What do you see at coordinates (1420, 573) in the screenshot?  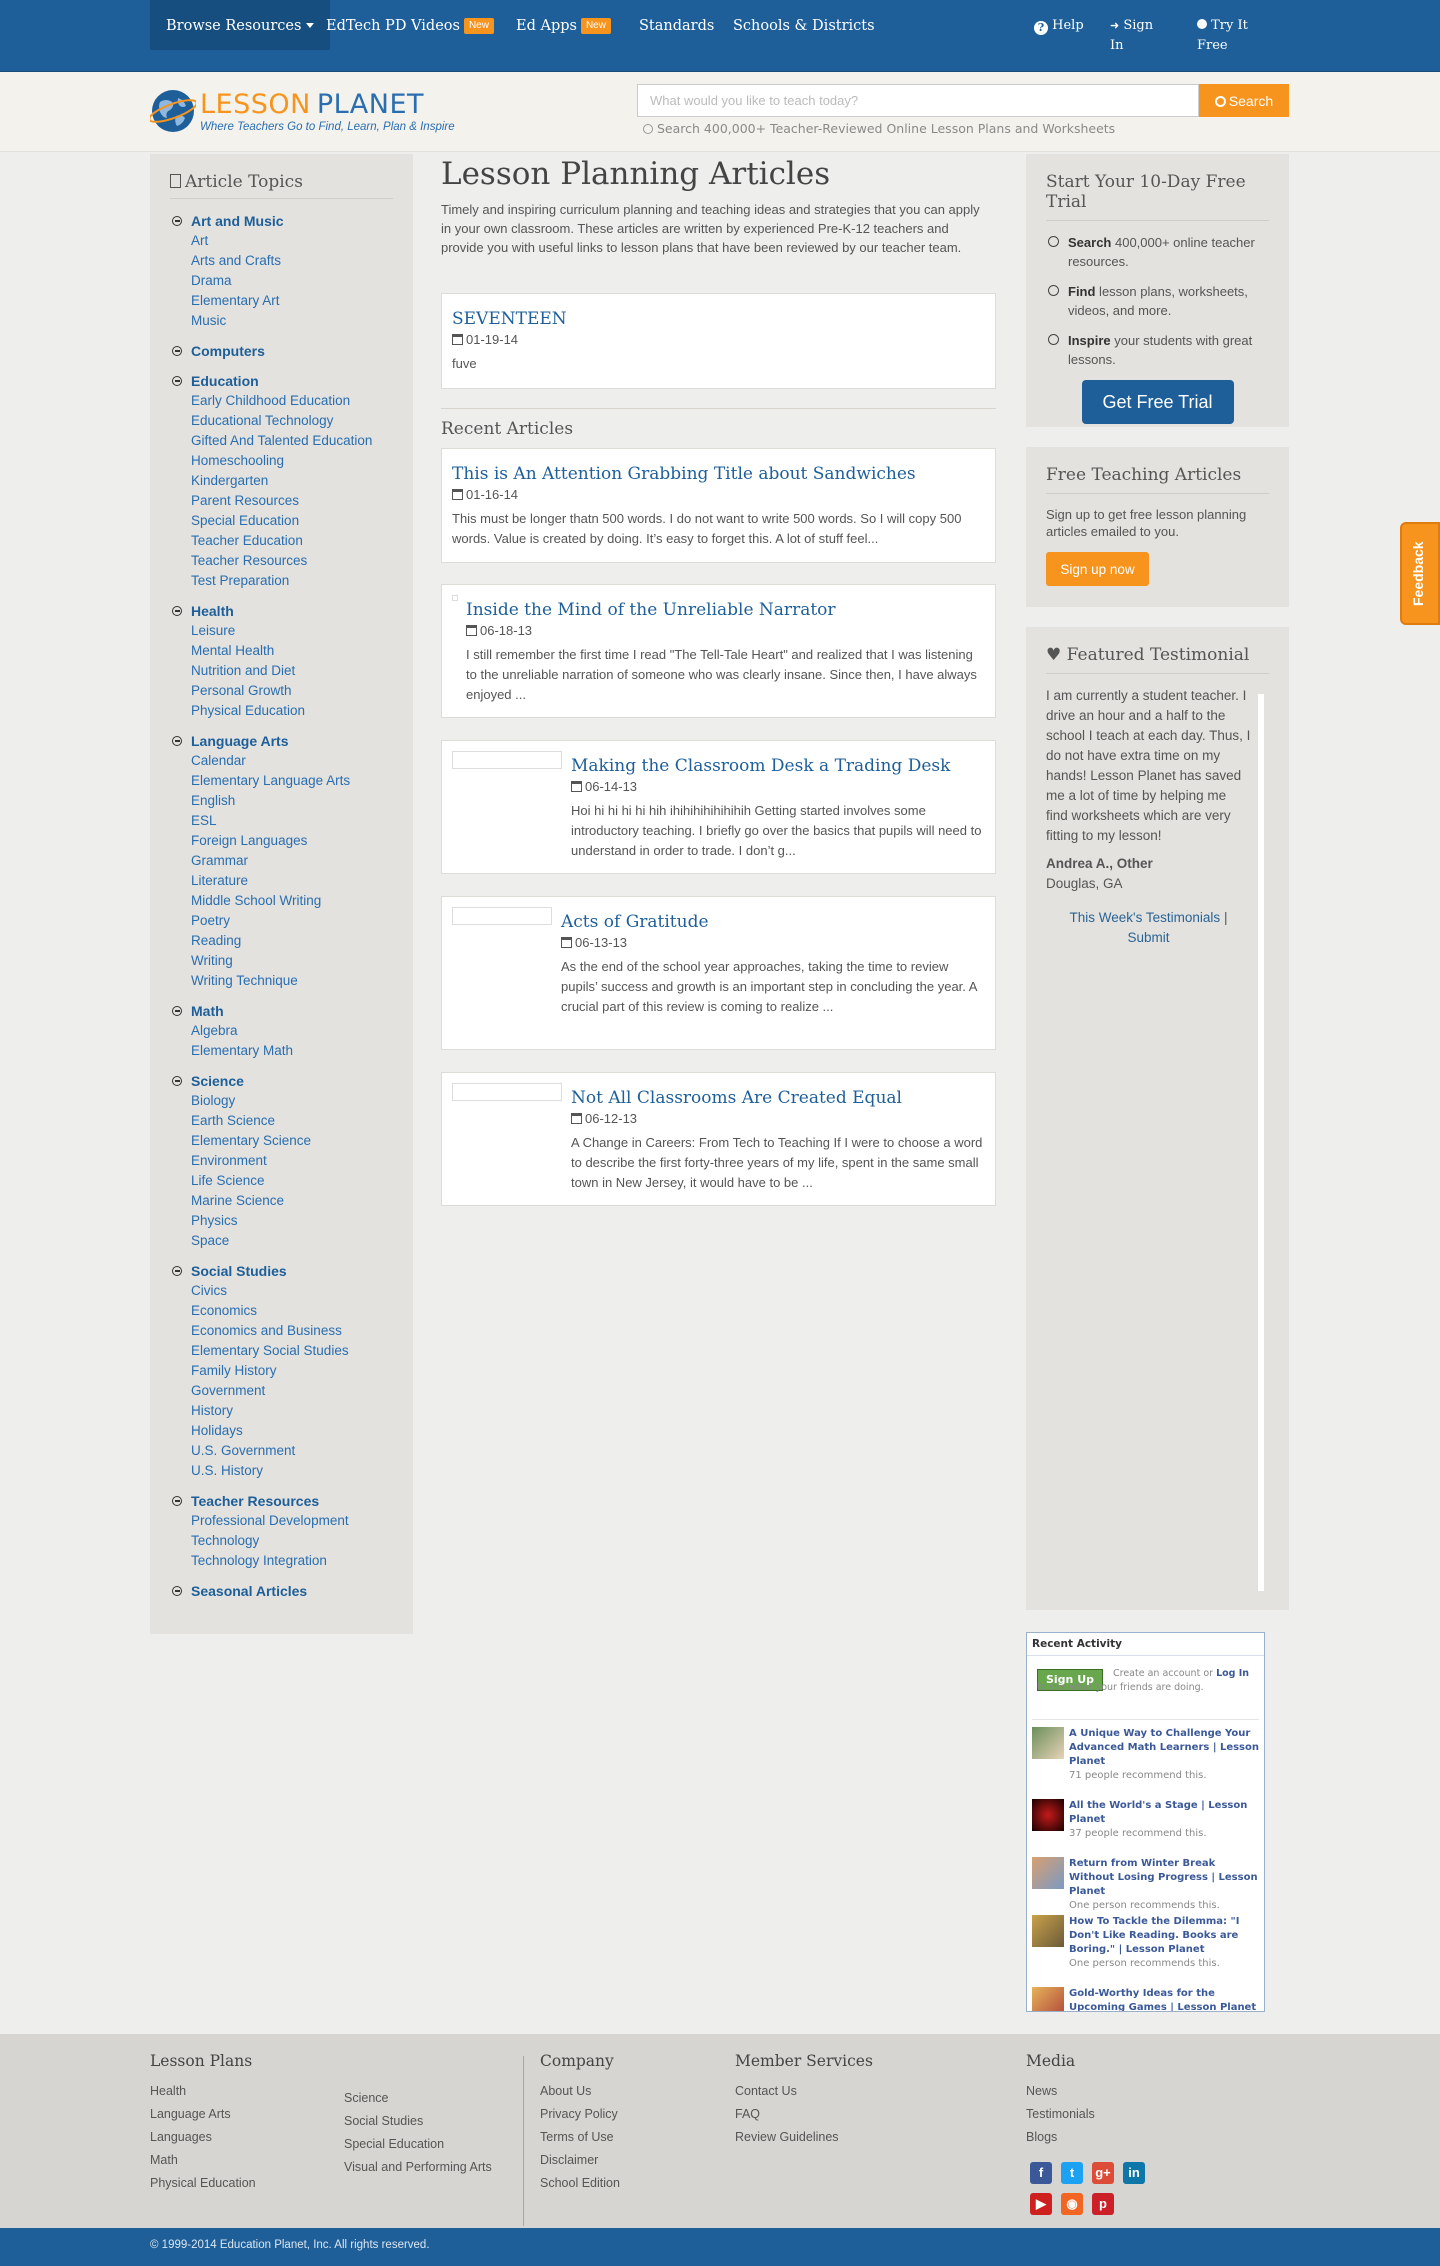 I see `feedback-tab: Feedback` at bounding box center [1420, 573].